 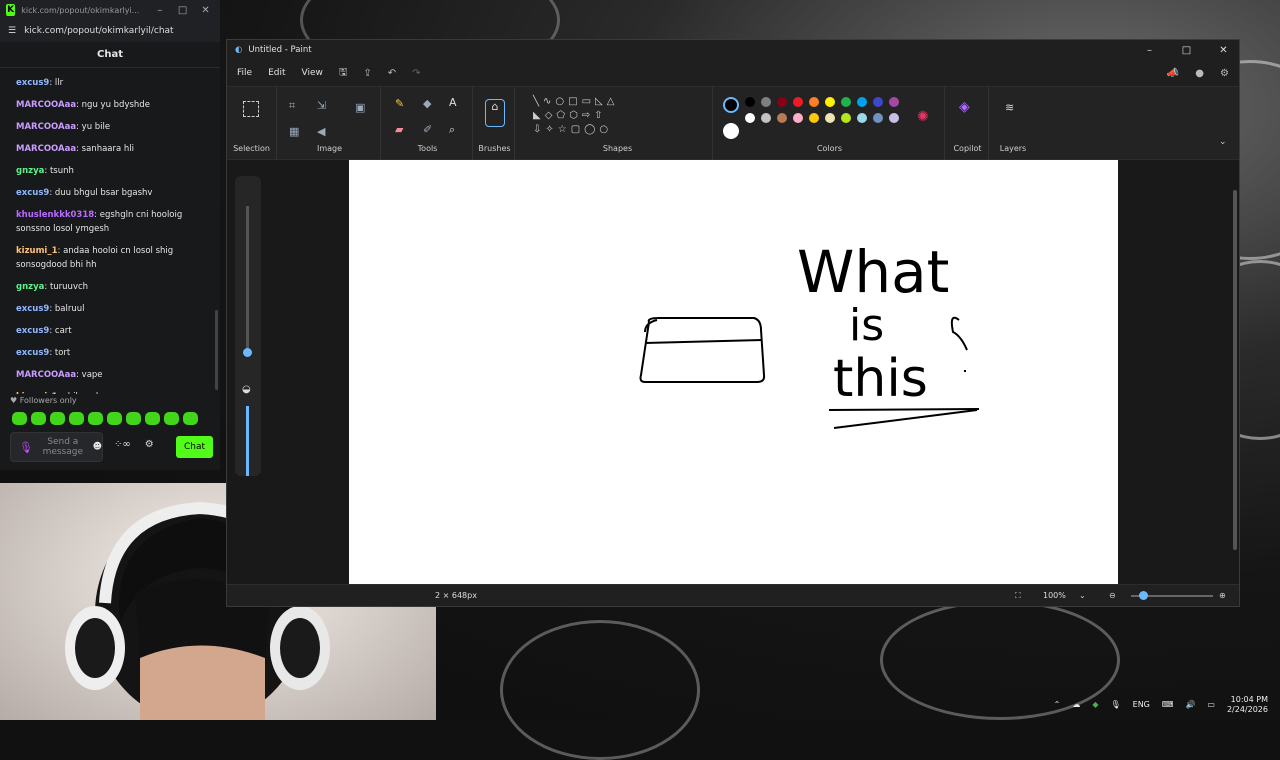 I want to click on fill-icon: ◆, so click(x=427, y=103).